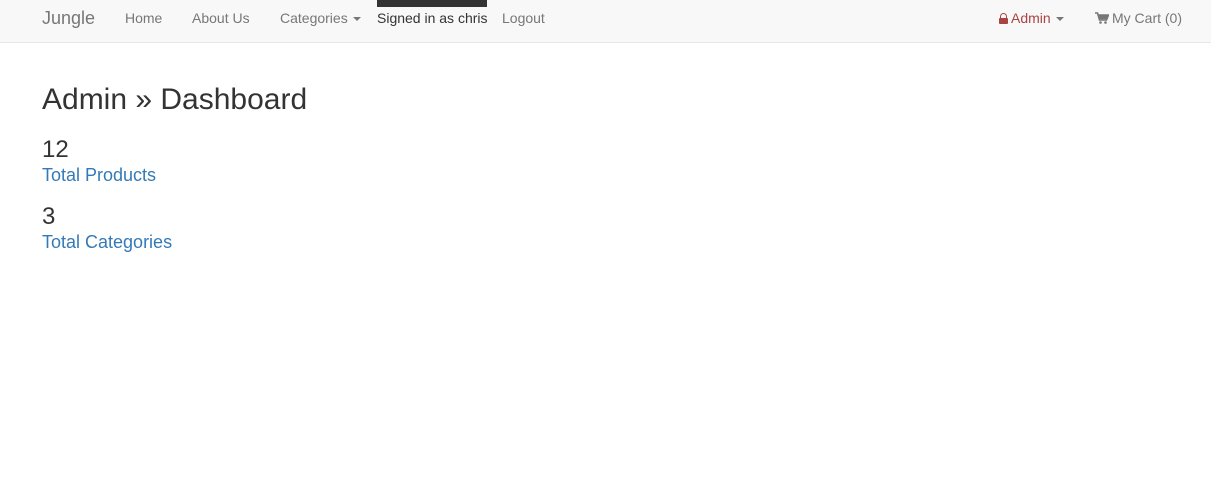 The height and width of the screenshot is (485, 1211). Describe the element at coordinates (55, 149) in the screenshot. I see `total-products-count: 12` at that location.